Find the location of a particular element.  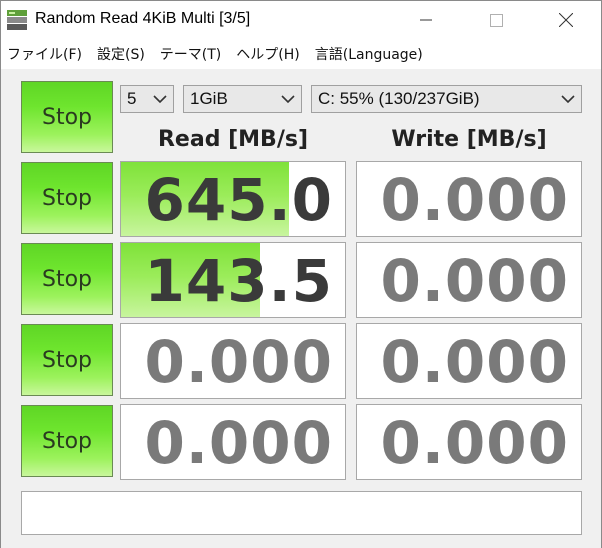

menu-language: 言語(Language) is located at coordinates (369, 54).